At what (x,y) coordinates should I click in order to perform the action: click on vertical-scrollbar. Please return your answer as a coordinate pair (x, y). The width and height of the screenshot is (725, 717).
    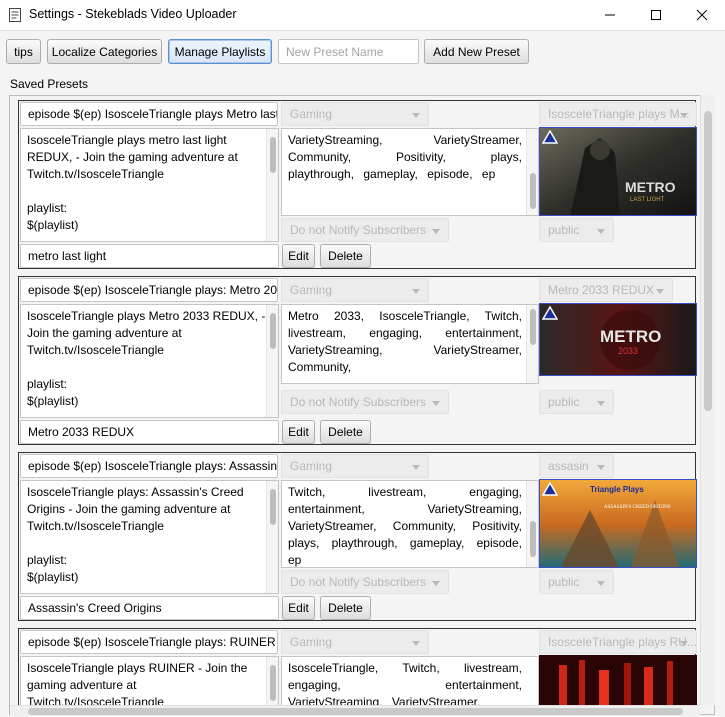
    Looking at the image, I should click on (707, 400).